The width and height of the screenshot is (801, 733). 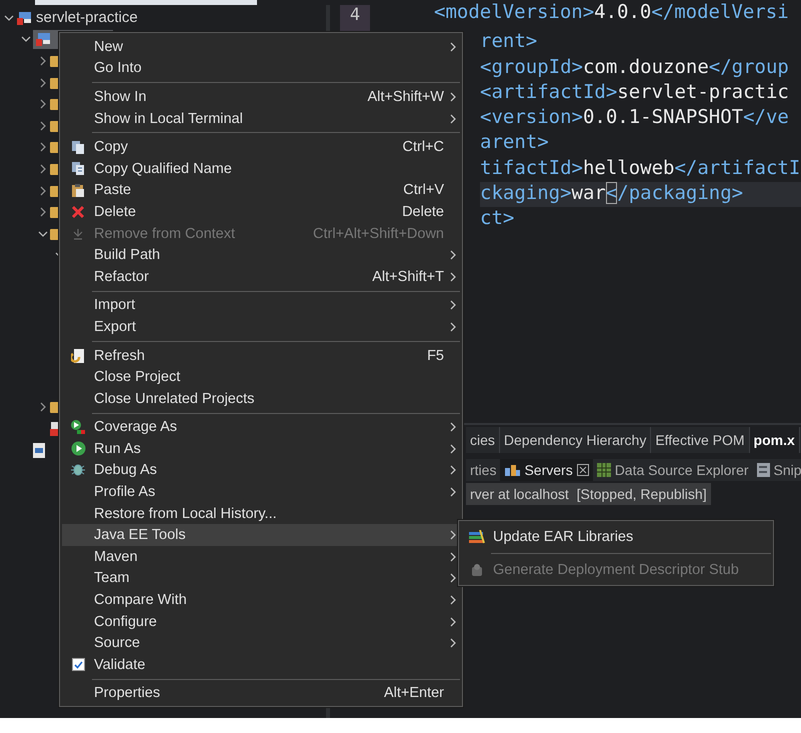 I want to click on code-line: tifactId>helloweb</artifactI, so click(x=640, y=168).